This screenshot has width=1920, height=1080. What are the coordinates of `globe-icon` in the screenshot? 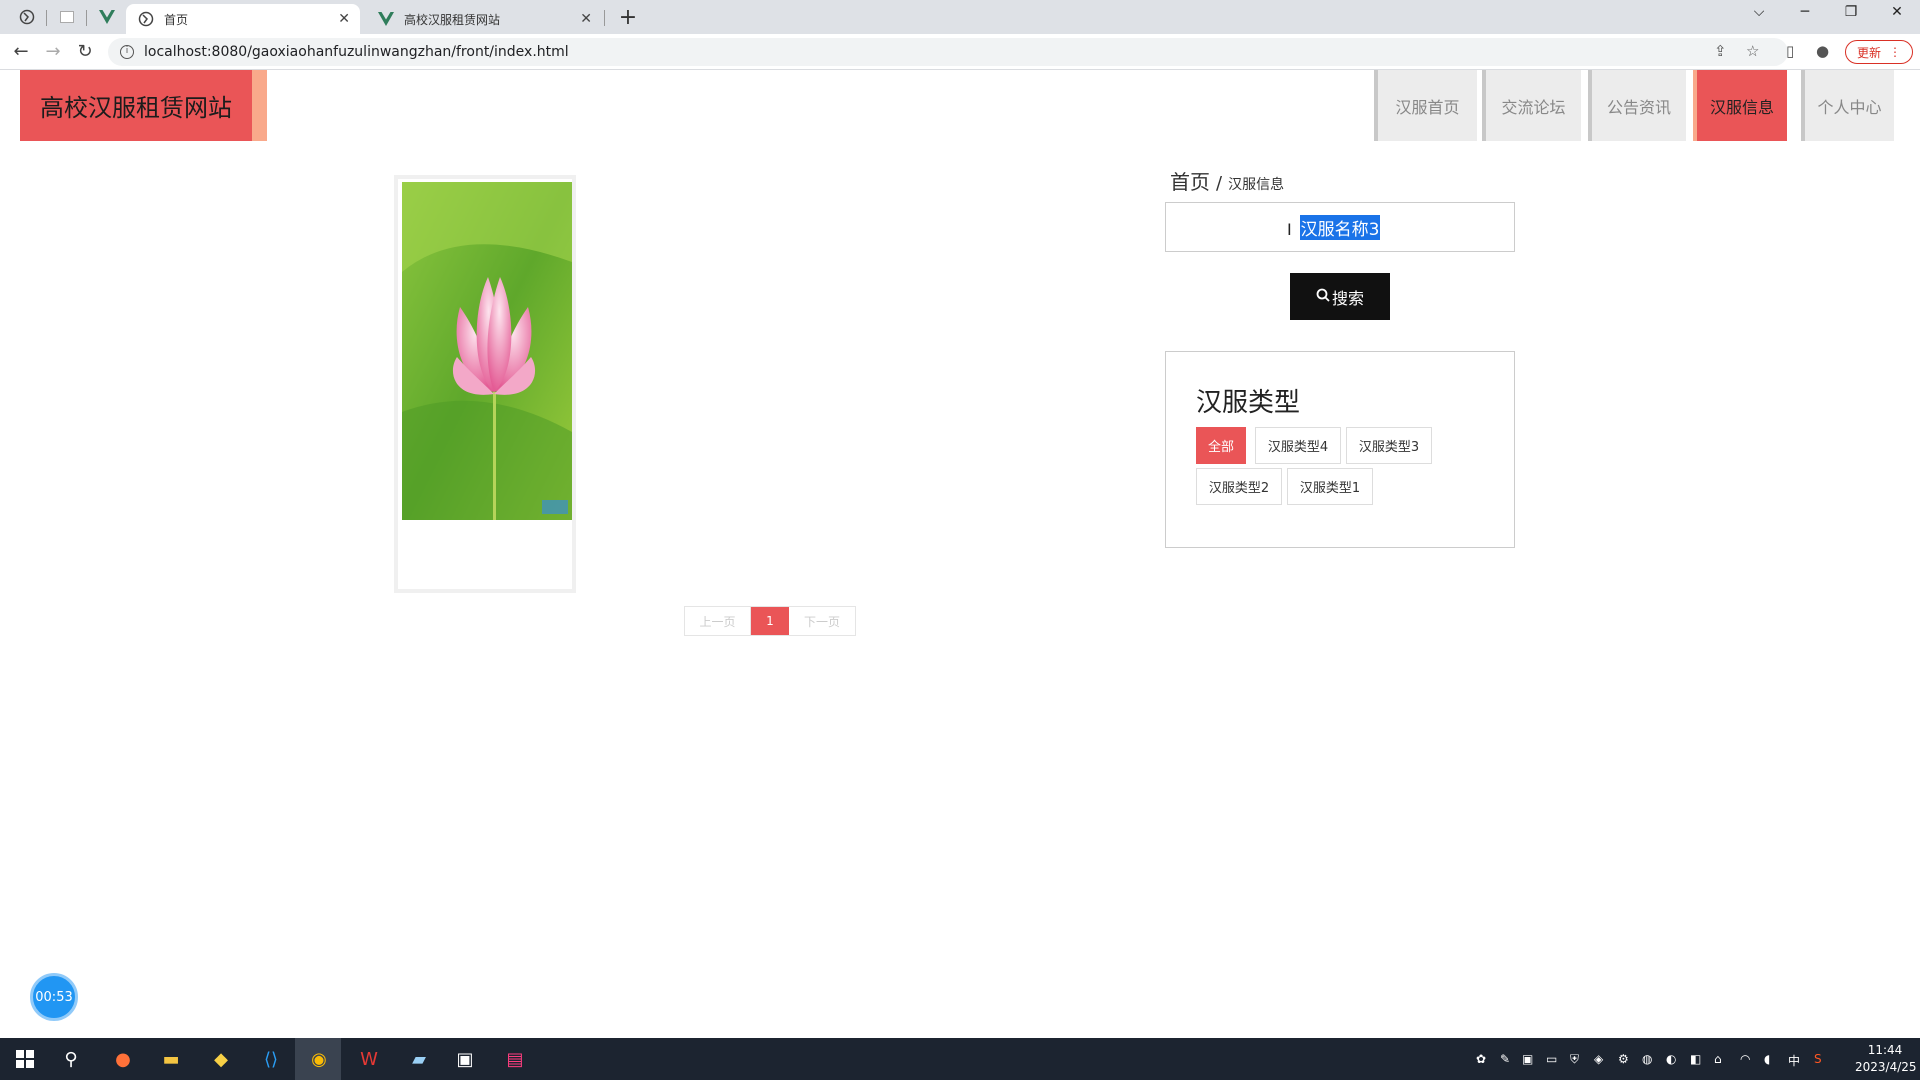 It's located at (146, 19).